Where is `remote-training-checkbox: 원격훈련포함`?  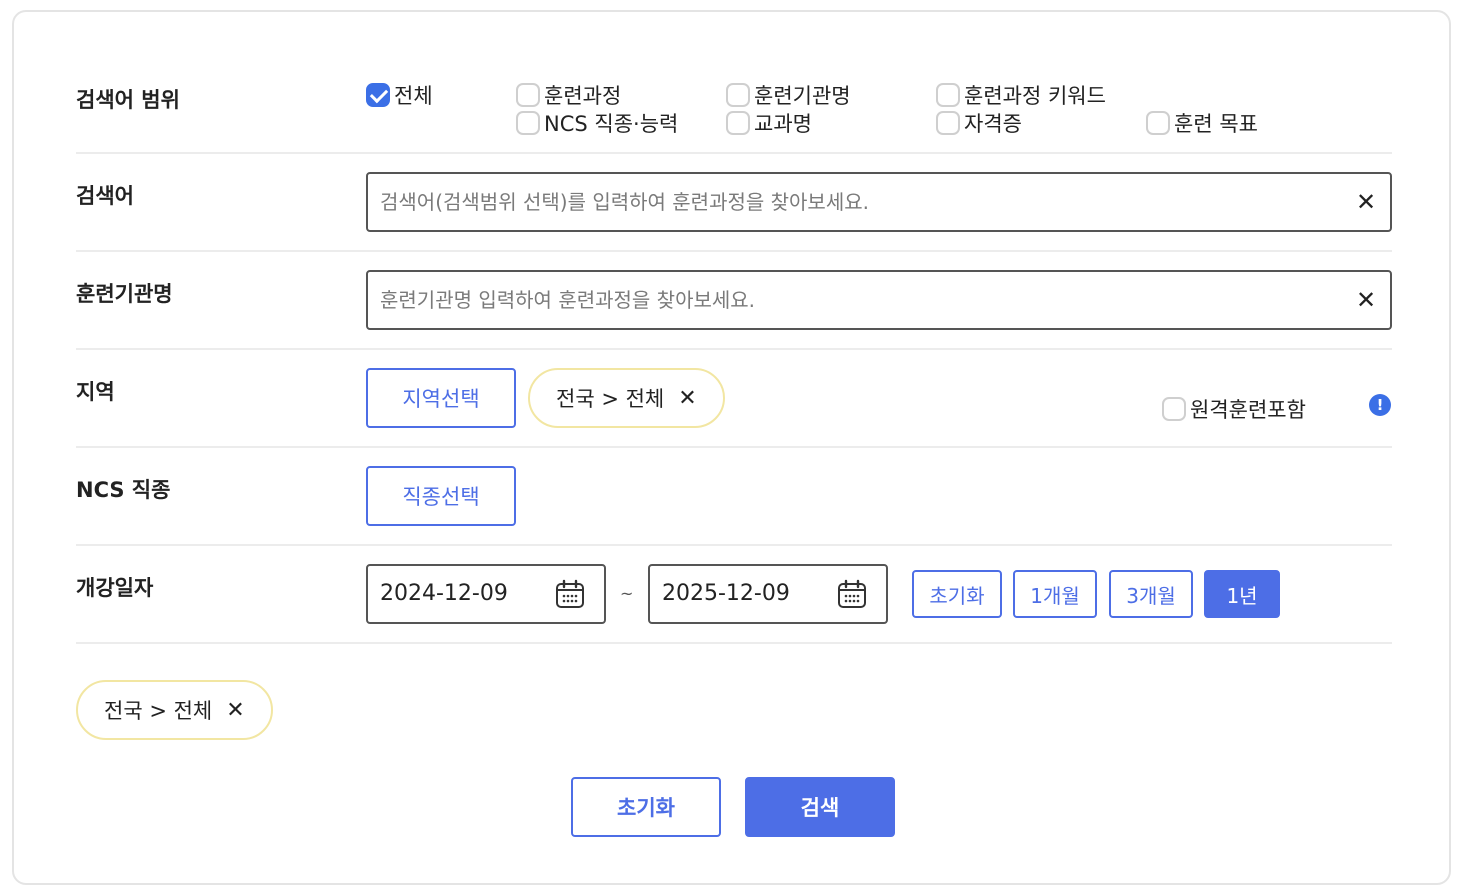
remote-training-checkbox: 원격훈련포함 is located at coordinates (1234, 409).